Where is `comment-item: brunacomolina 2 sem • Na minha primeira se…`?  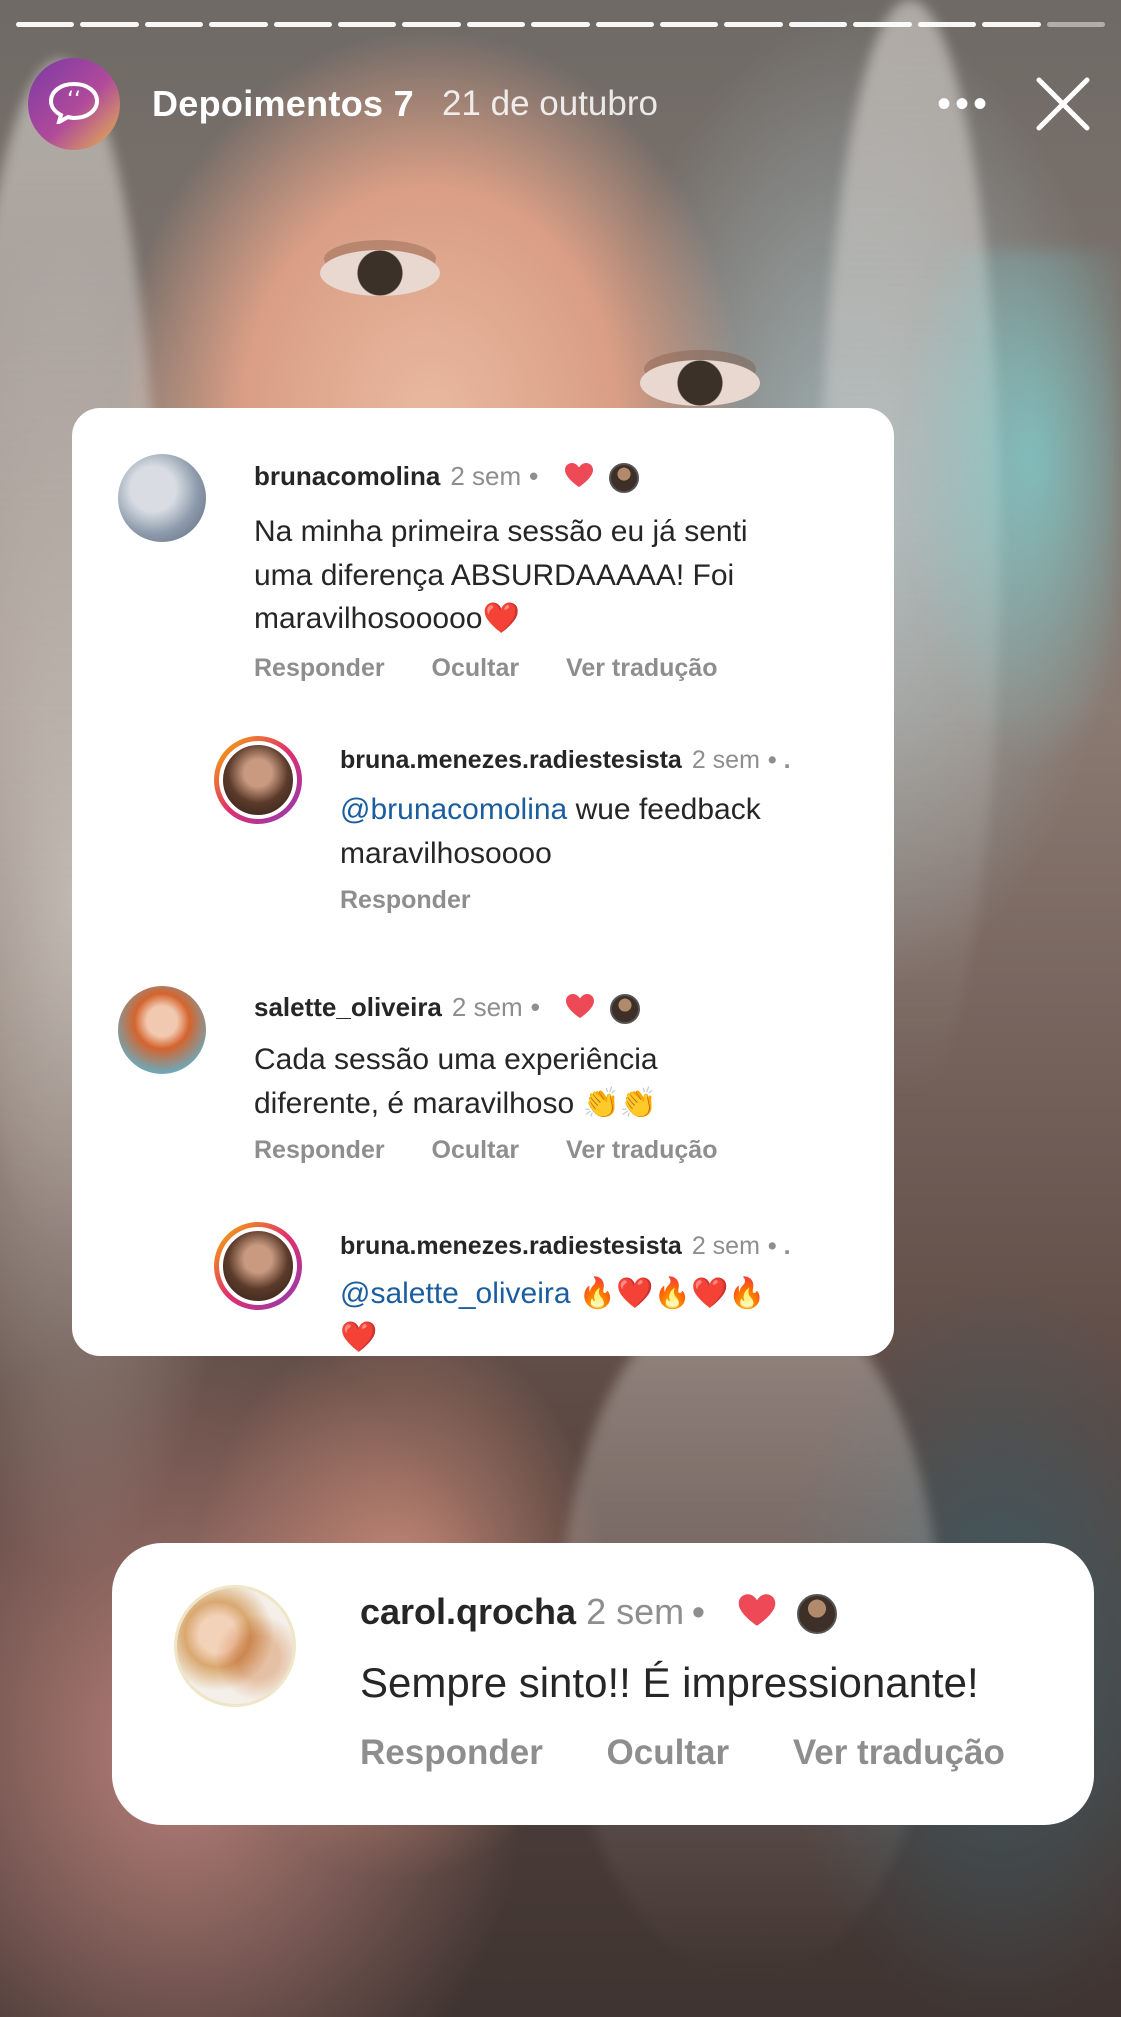 comment-item: brunacomolina 2 sem • Na minha primeira se… is located at coordinates (483, 553).